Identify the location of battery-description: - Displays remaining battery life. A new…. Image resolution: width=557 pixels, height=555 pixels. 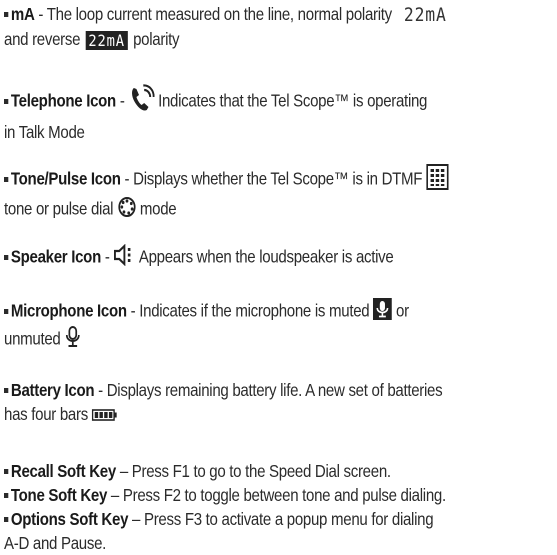
(268, 390).